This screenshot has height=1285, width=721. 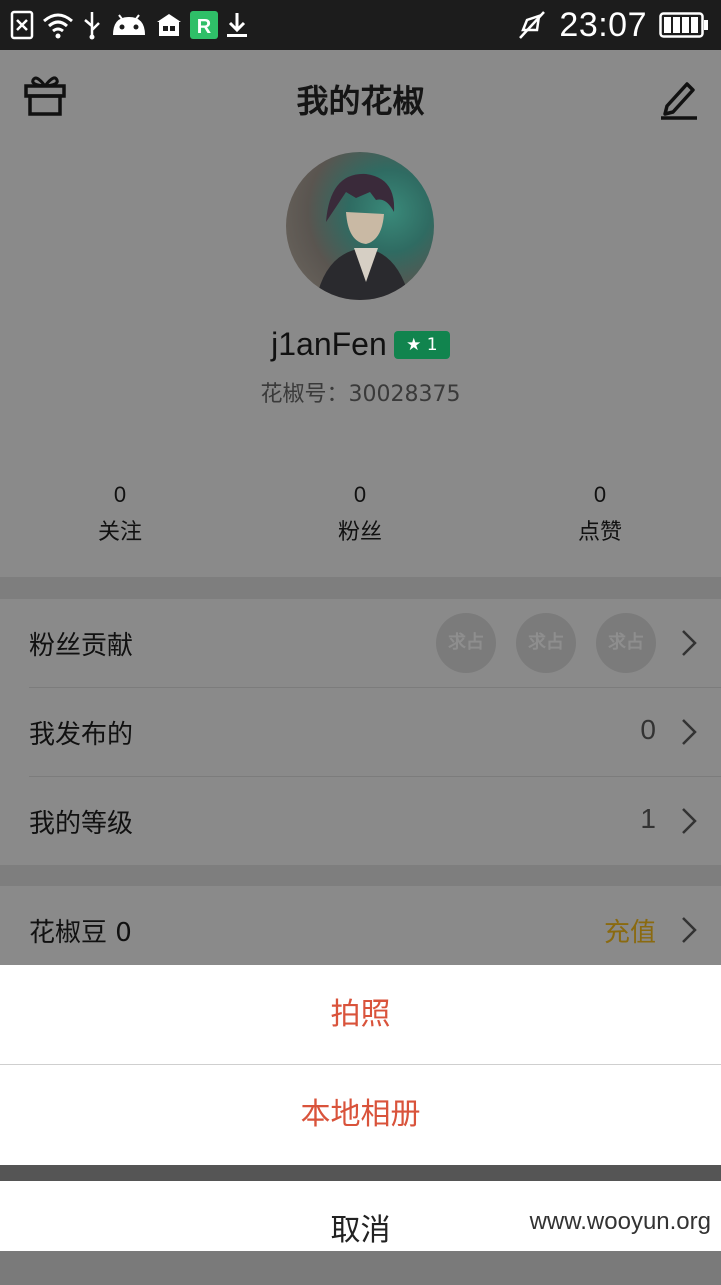 I want to click on row-level-value: 1, so click(x=648, y=818).